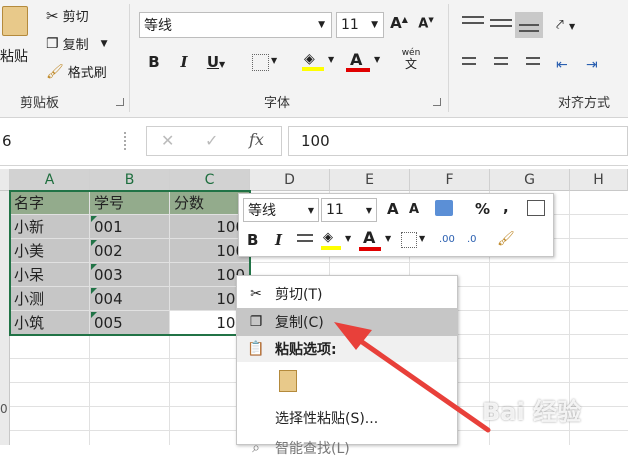 This screenshot has width=628, height=462. Describe the element at coordinates (532, 412) in the screenshot. I see `watermark: Bai 经验` at that location.